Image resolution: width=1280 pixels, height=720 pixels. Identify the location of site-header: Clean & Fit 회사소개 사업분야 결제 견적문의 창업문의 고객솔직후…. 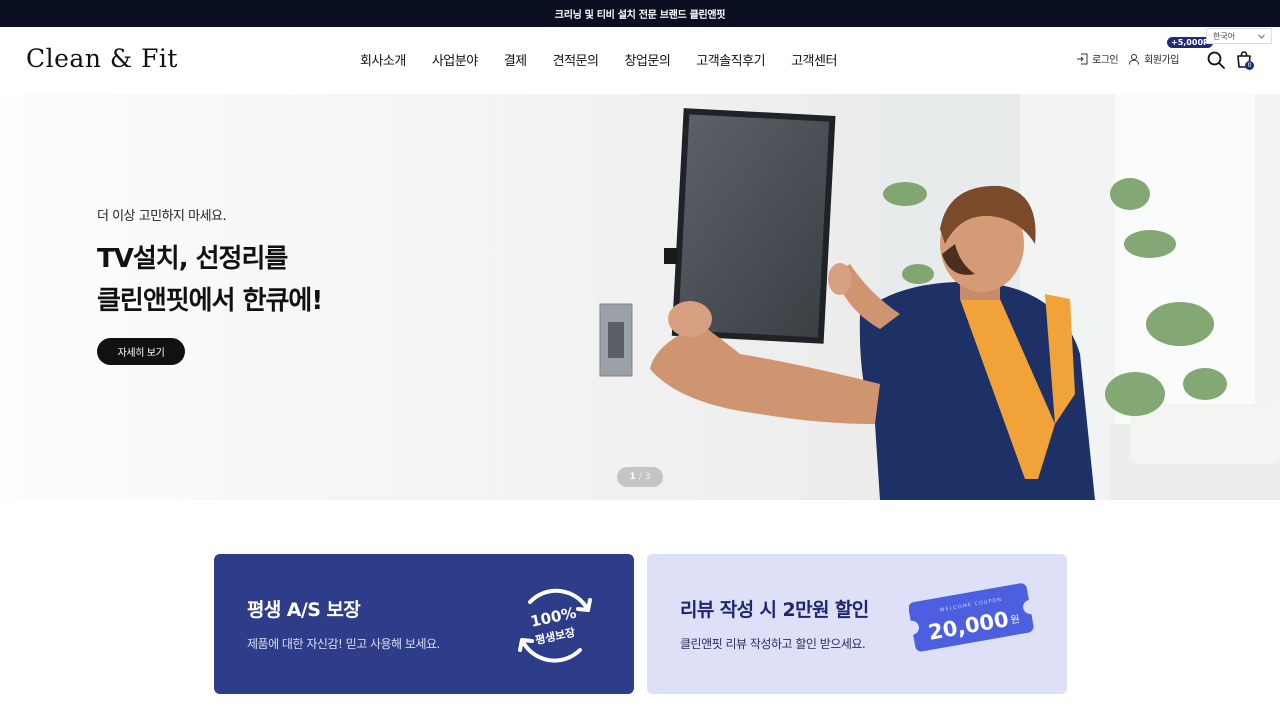
(640, 60).